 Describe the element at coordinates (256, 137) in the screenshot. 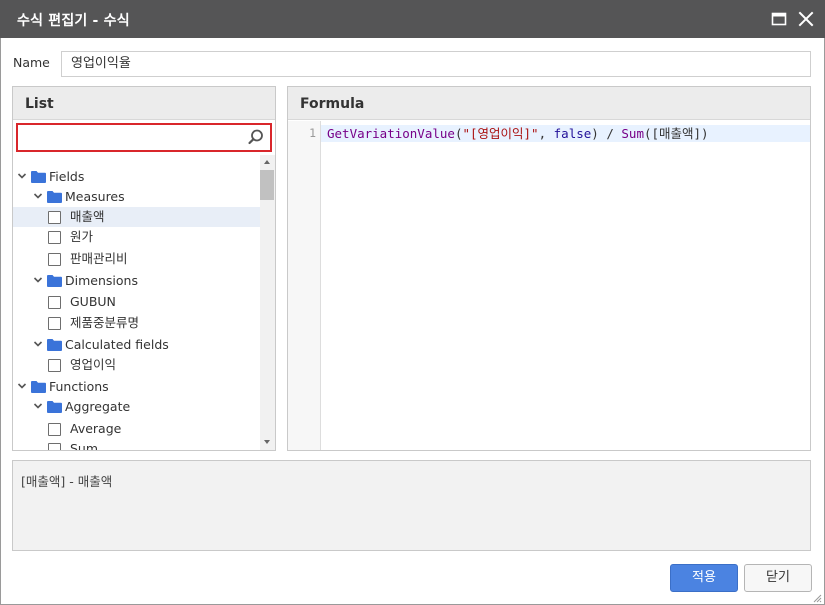

I see `search-icon` at that location.